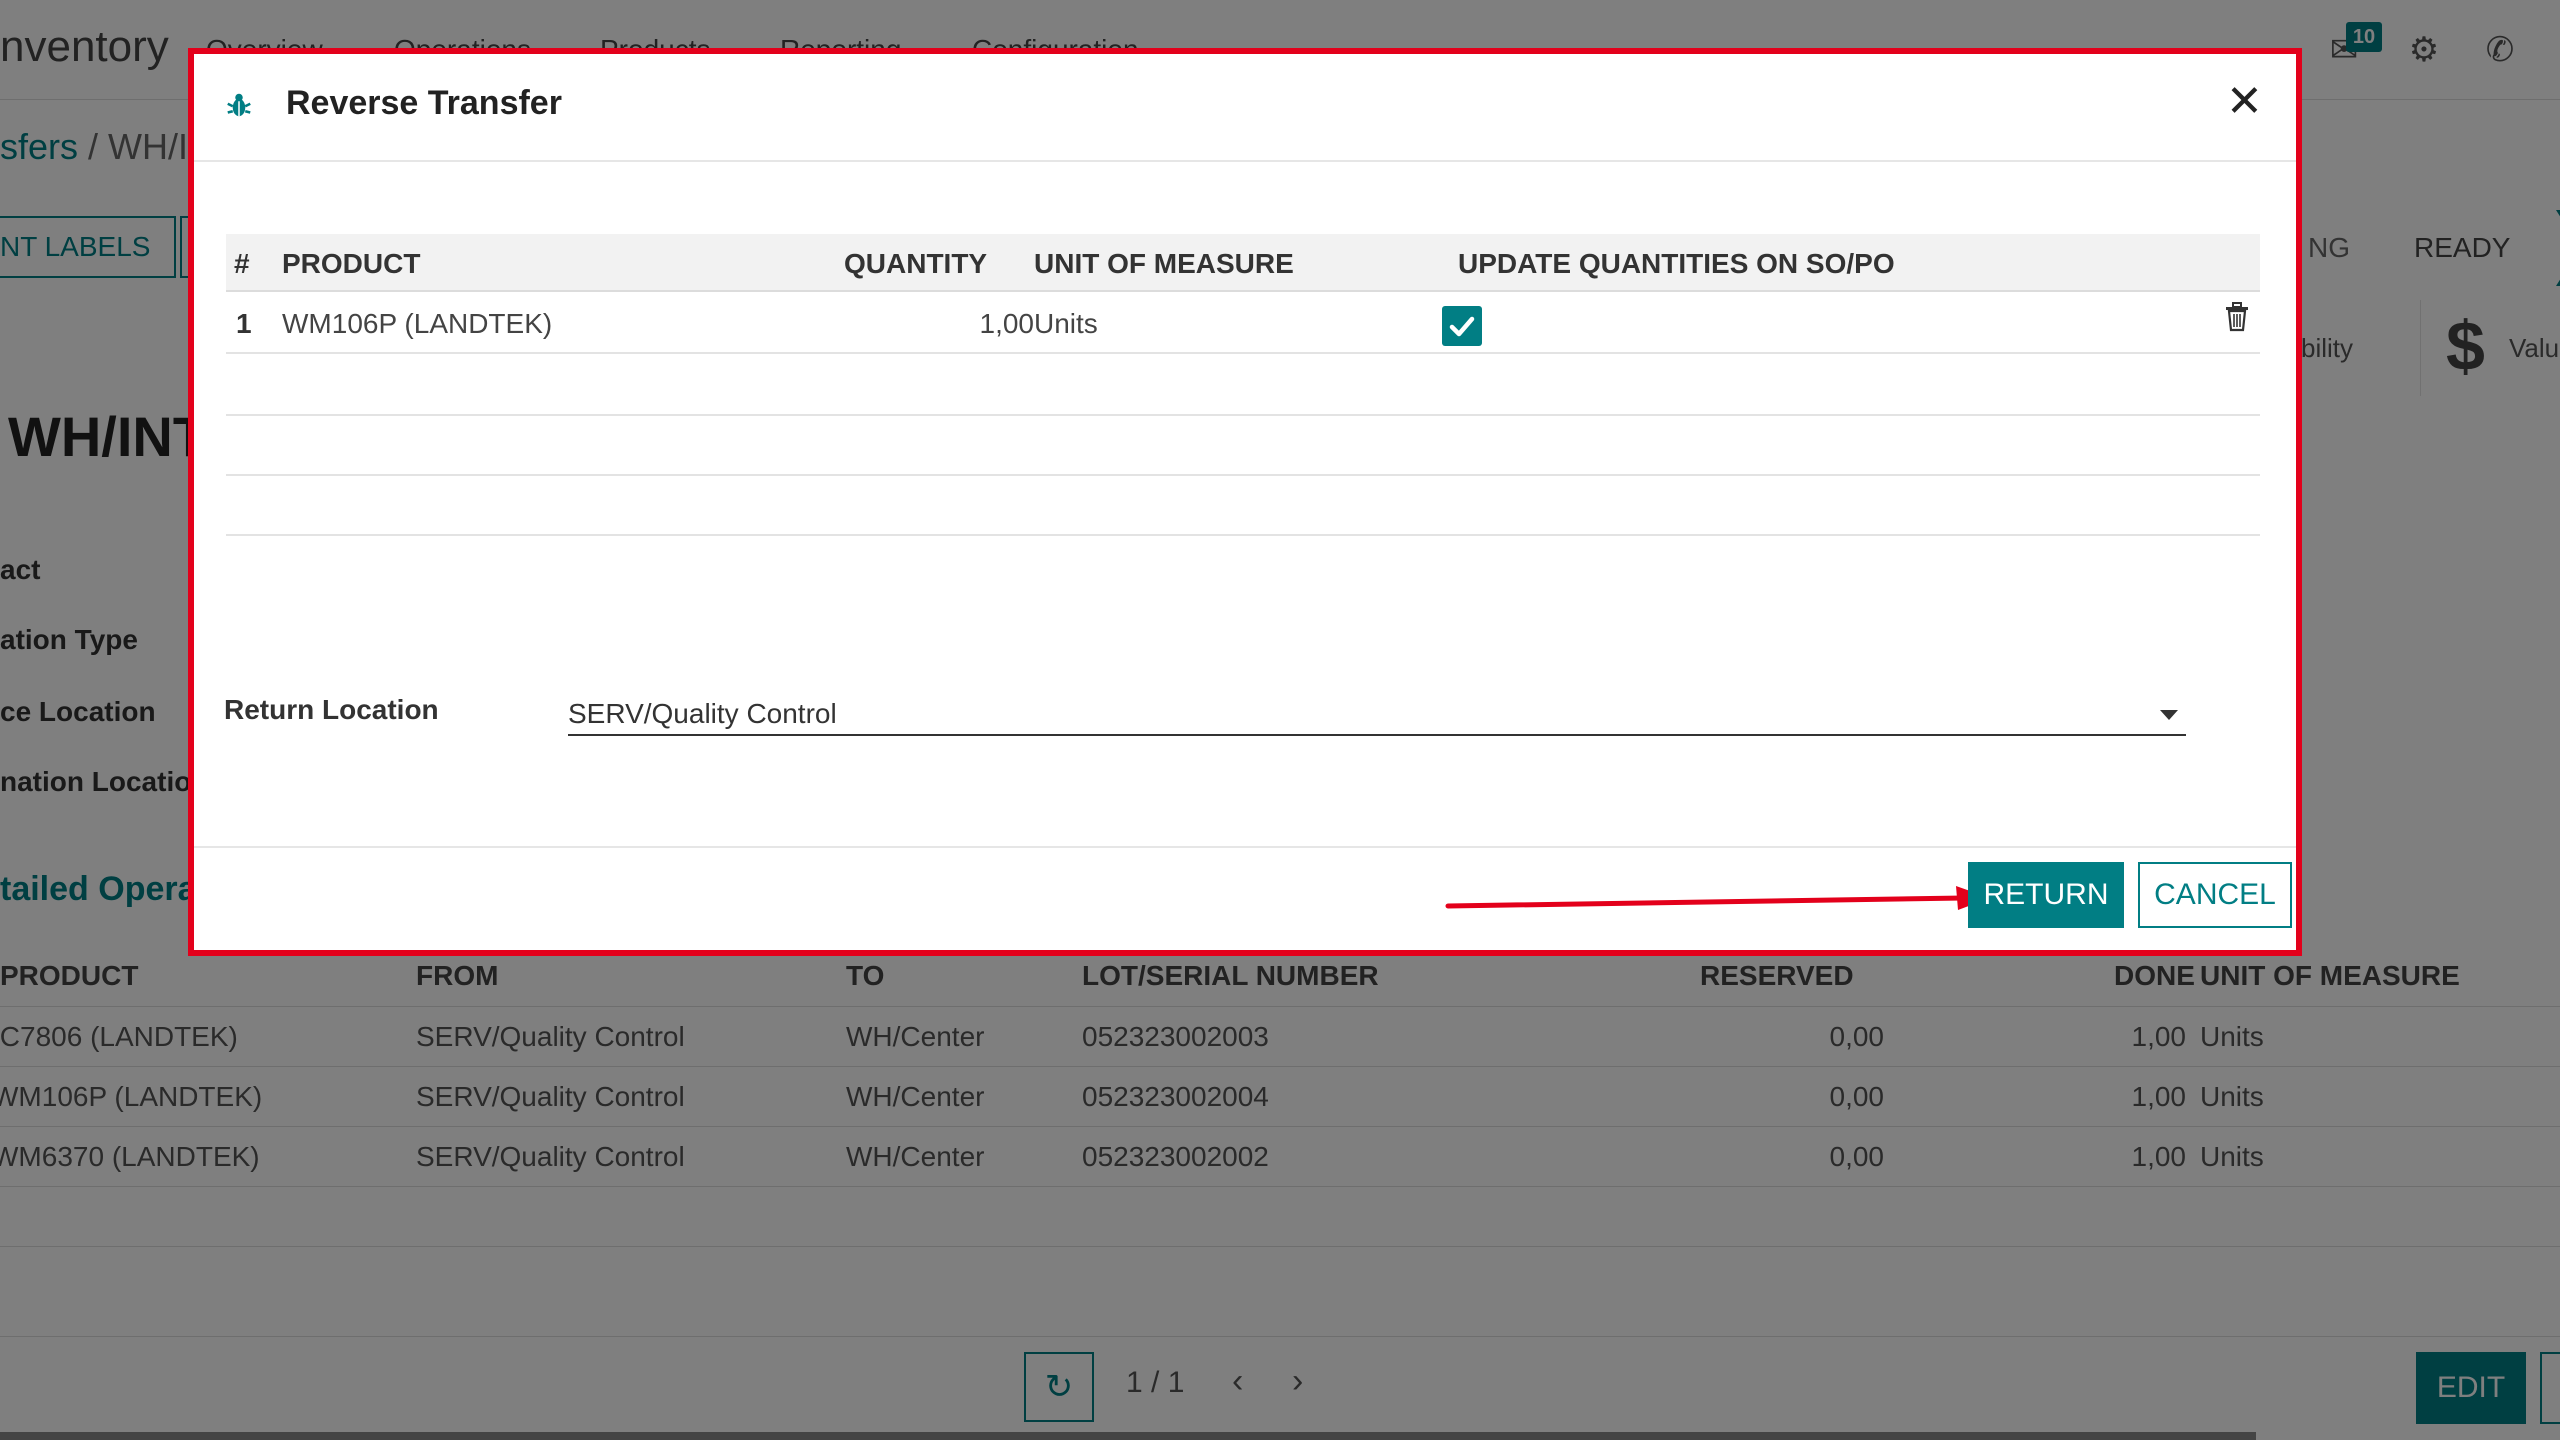  What do you see at coordinates (242, 263) in the screenshot?
I see `col-header-index: #` at bounding box center [242, 263].